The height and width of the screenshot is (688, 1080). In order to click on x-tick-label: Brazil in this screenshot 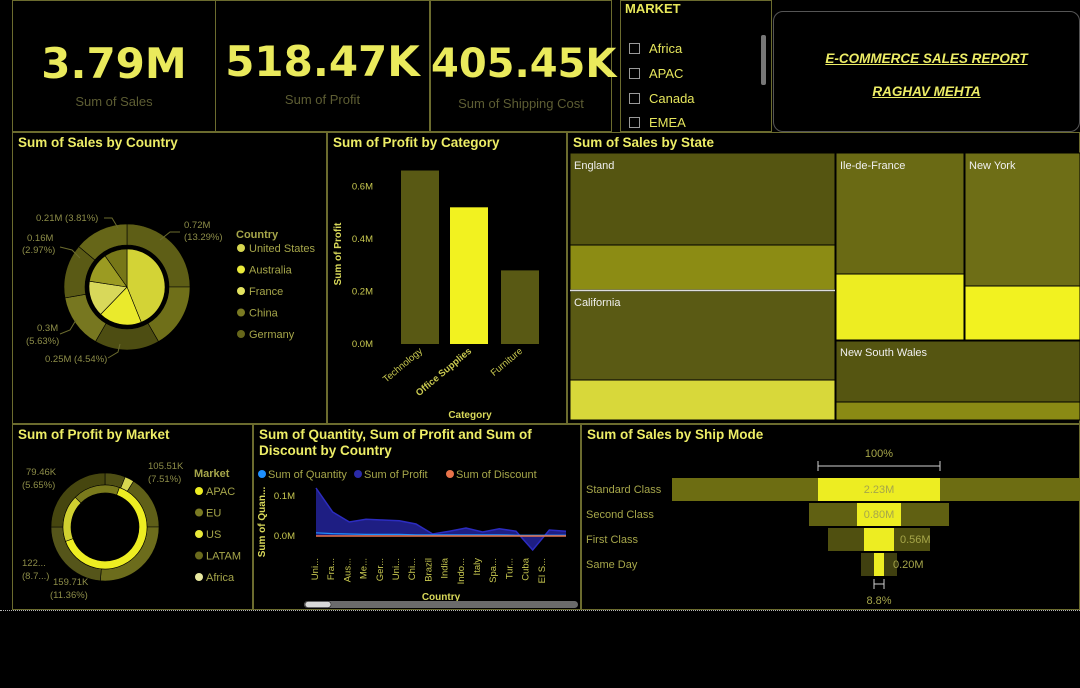, I will do `click(428, 570)`.